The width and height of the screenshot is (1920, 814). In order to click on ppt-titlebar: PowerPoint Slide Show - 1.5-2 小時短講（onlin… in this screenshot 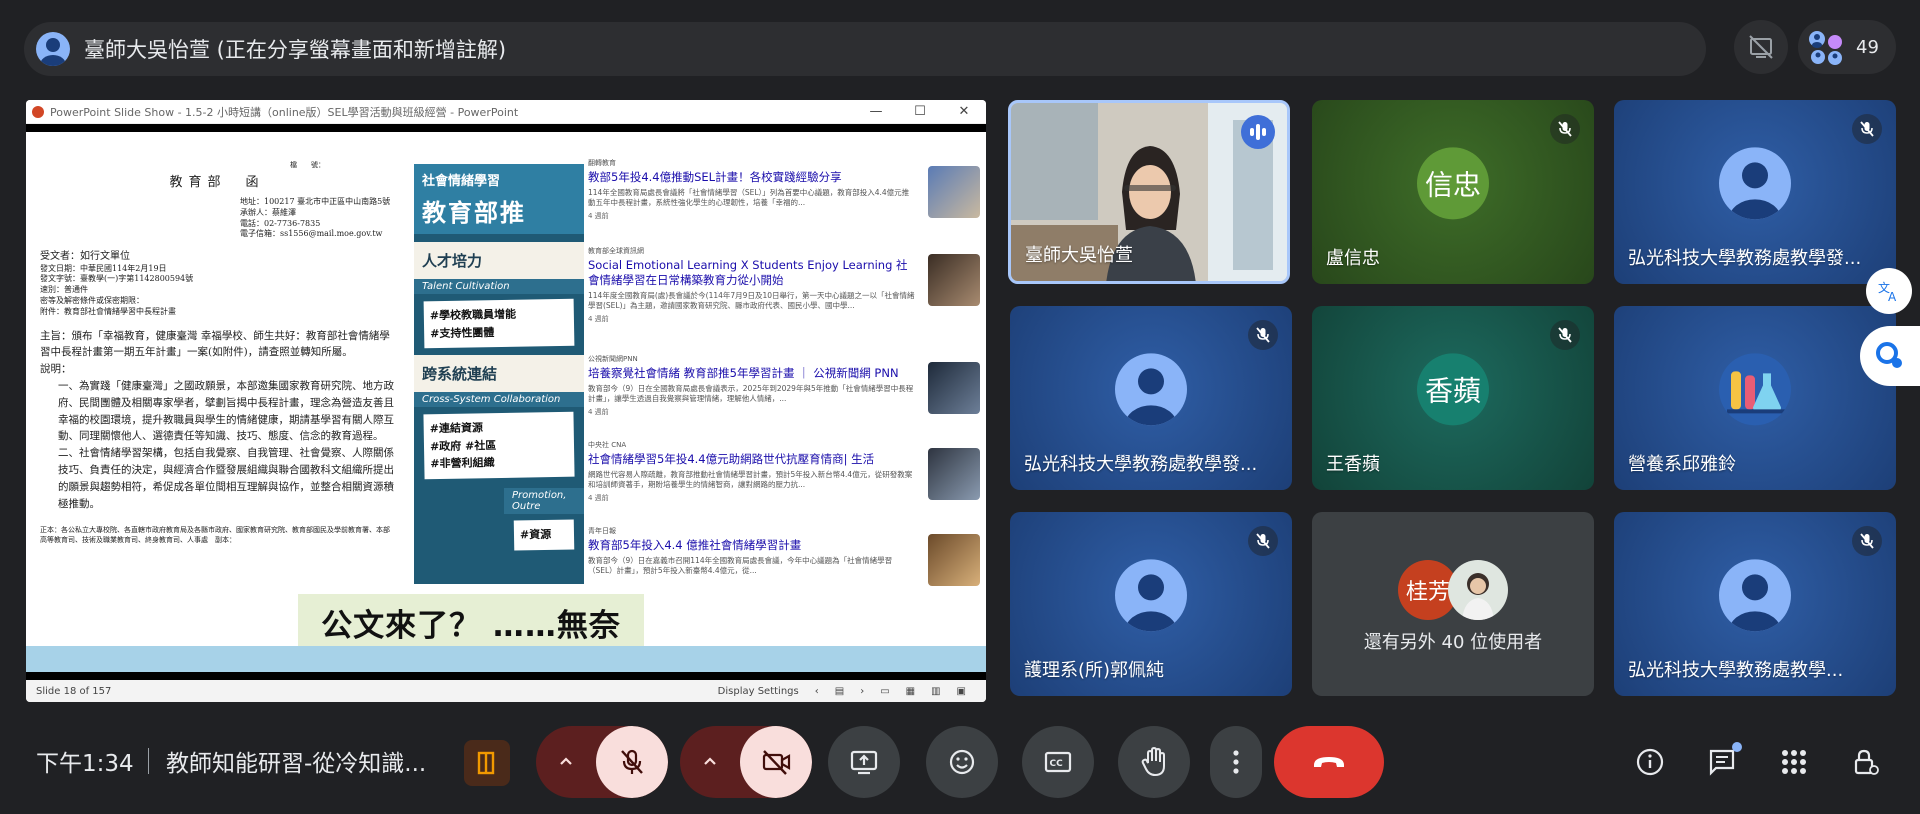, I will do `click(506, 112)`.